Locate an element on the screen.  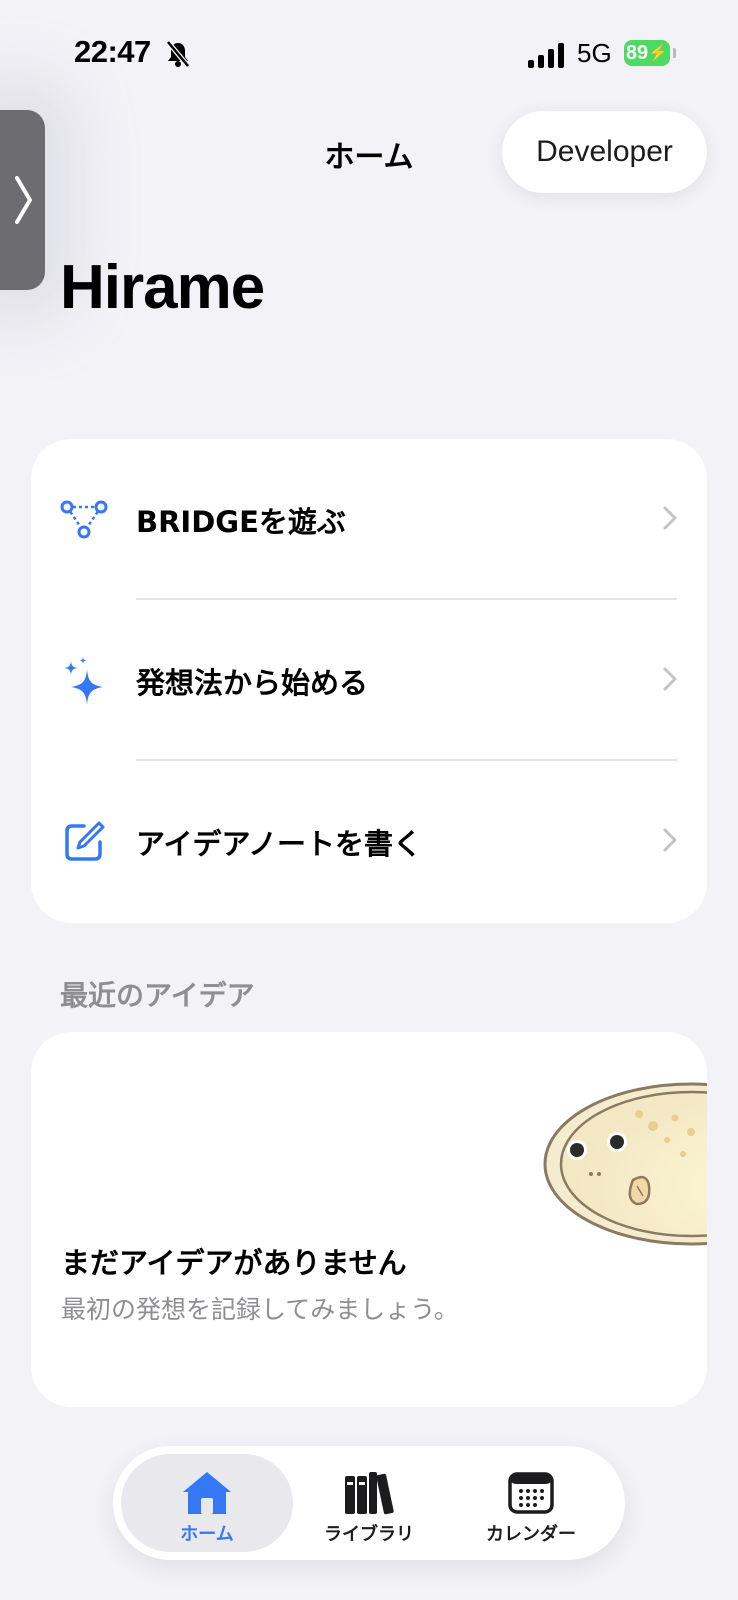
page-title: Hirame is located at coordinates (162, 287).